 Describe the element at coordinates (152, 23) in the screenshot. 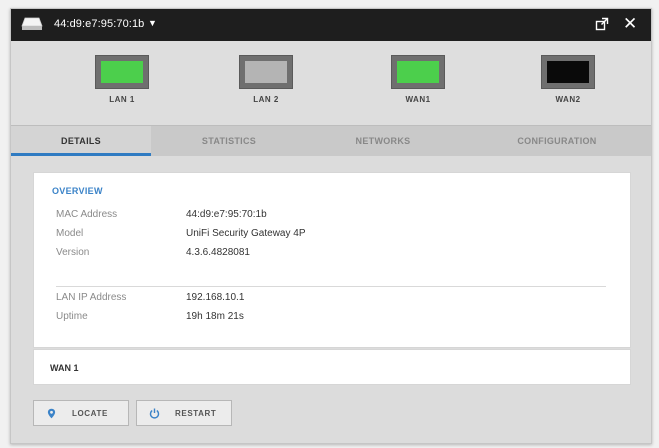

I see `chevron-down-icon: ▼` at that location.